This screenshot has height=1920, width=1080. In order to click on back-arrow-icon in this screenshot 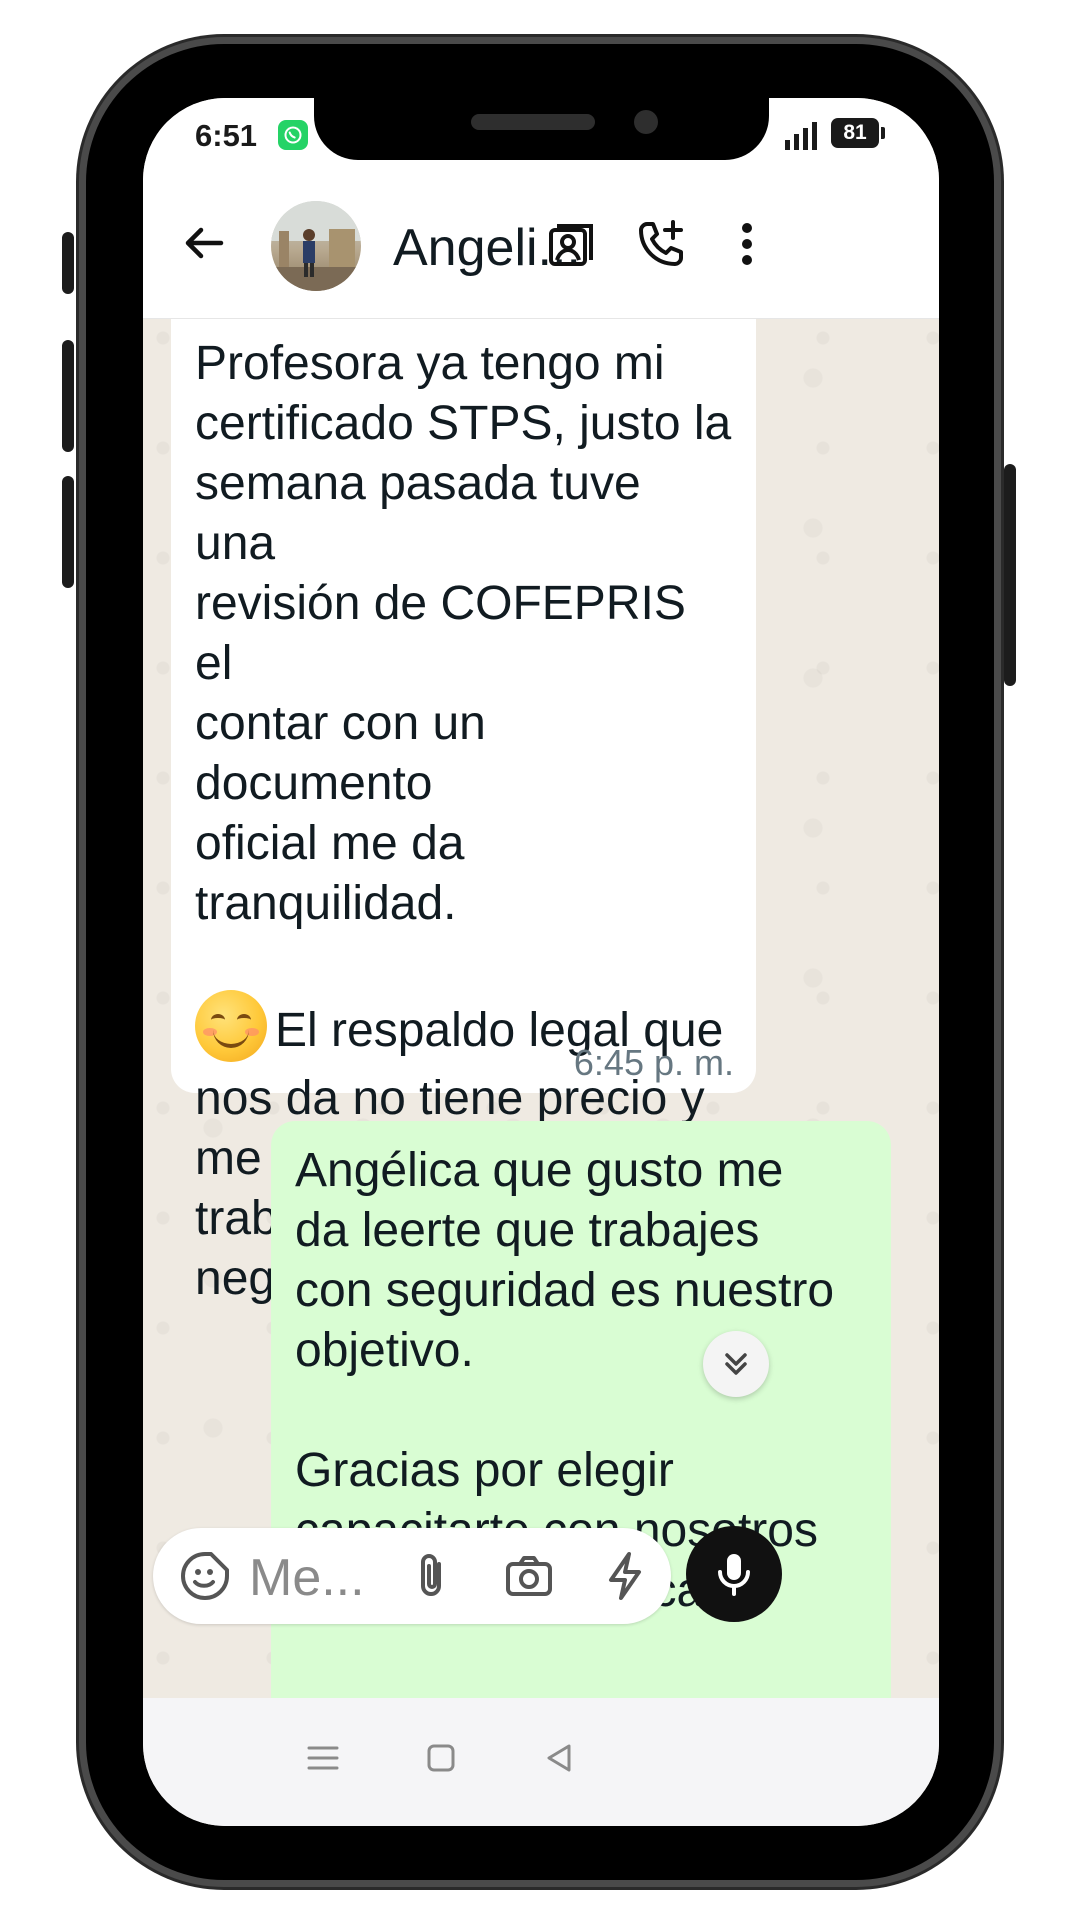, I will do `click(204, 243)`.